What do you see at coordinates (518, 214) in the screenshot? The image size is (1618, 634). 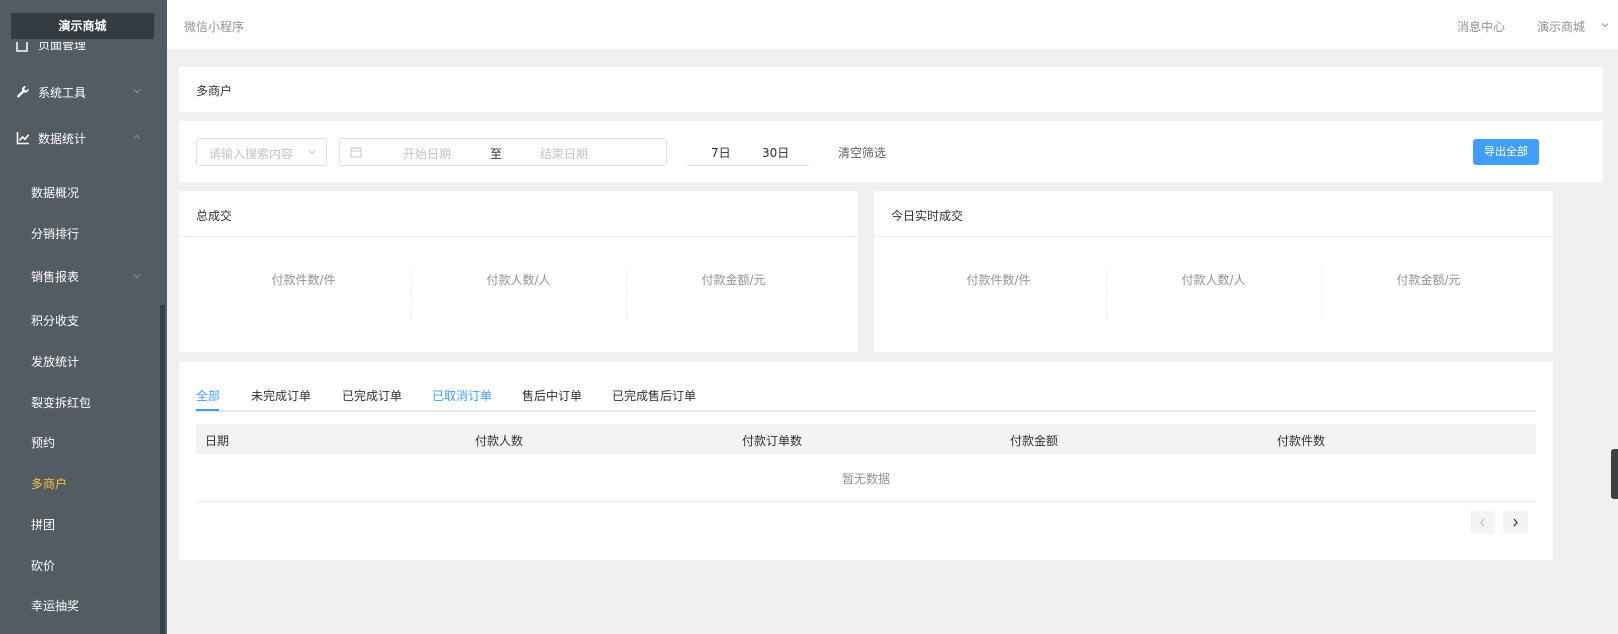 I see `card-header: 总成交` at bounding box center [518, 214].